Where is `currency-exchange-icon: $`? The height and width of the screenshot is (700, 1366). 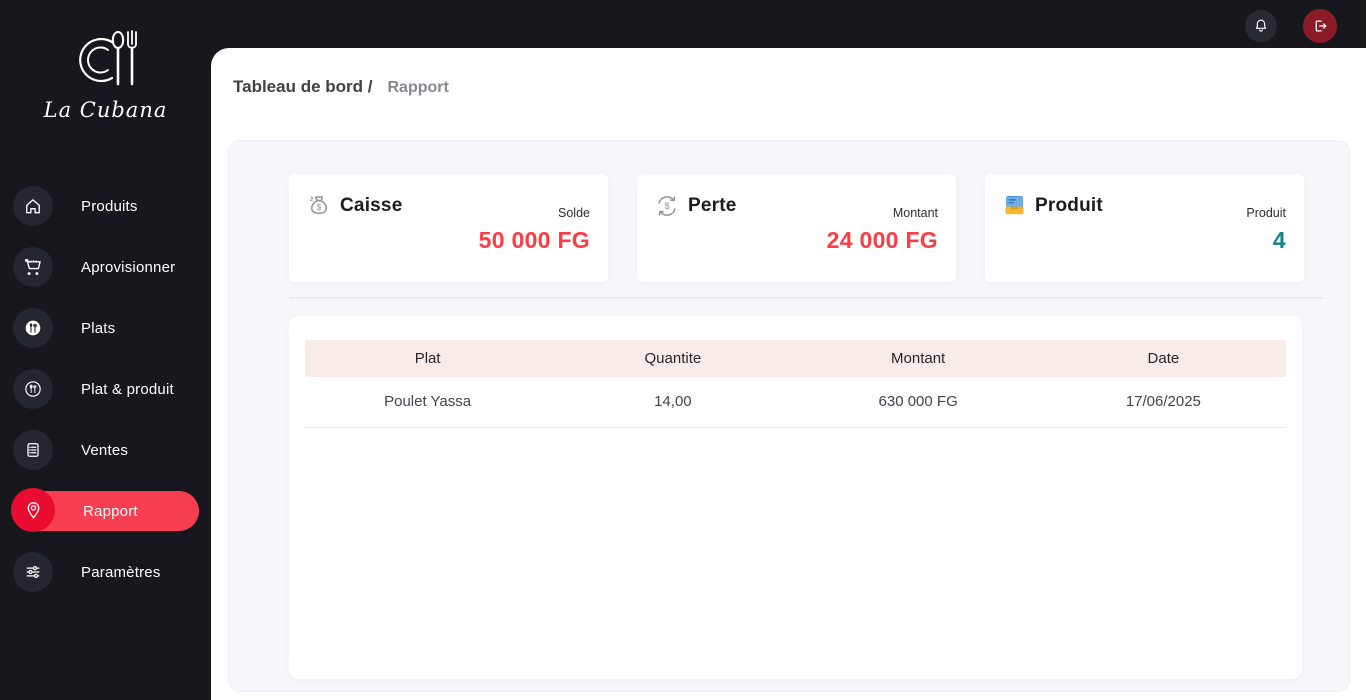
currency-exchange-icon: $ is located at coordinates (667, 206).